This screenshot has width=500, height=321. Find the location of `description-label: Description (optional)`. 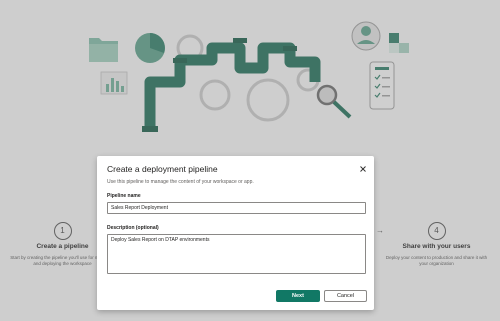

description-label: Description (optional) is located at coordinates (133, 228).